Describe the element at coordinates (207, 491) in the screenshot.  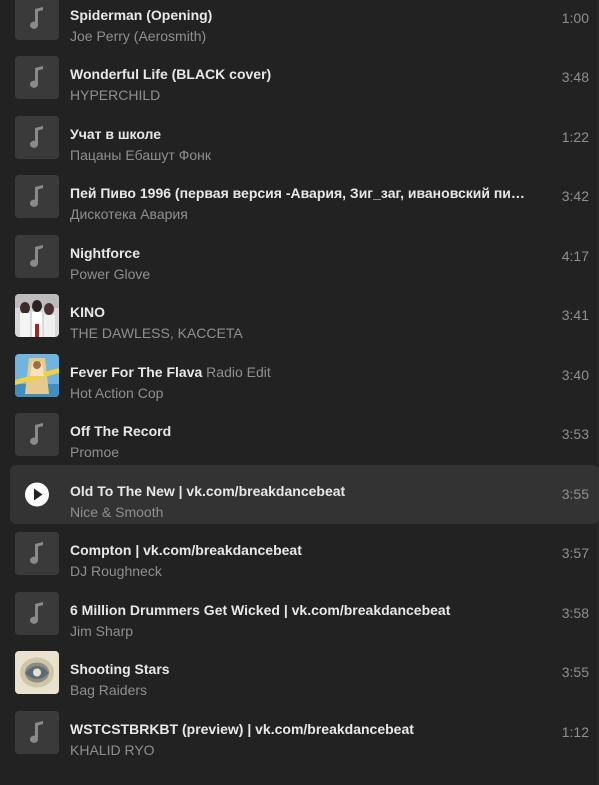
I see `track-title: Old To The New | vk.com/breakdancebeat` at that location.